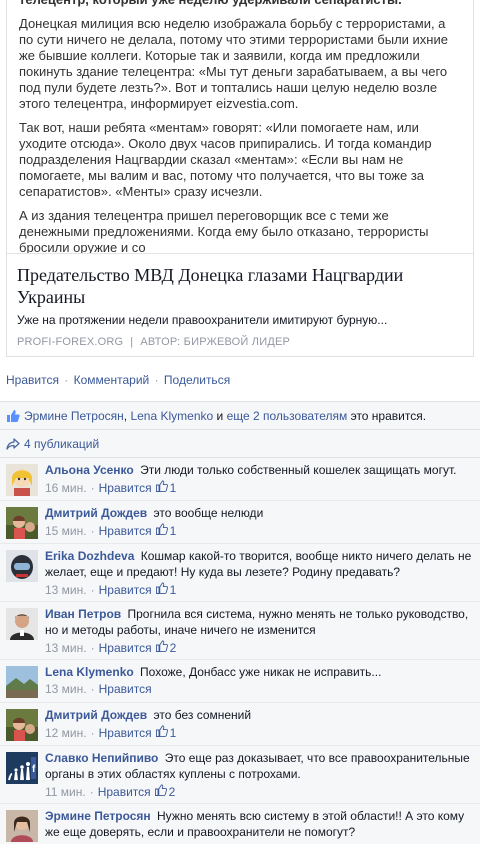 This screenshot has height=844, width=480. Describe the element at coordinates (98, 816) in the screenshot. I see `comment-author: Эрмине Петросян` at that location.